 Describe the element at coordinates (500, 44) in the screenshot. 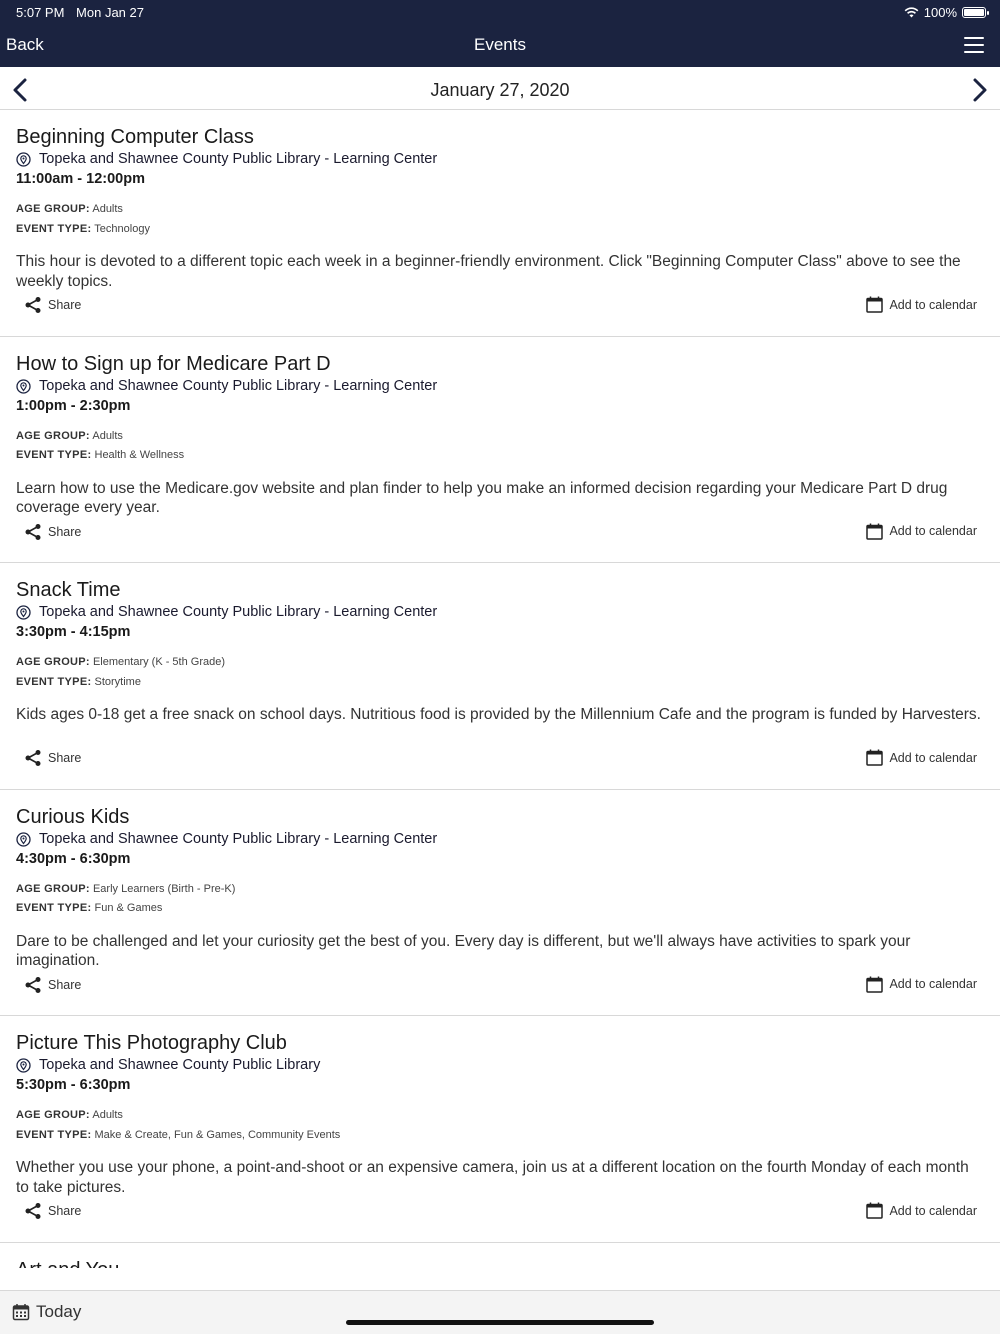

I see `page-title: Events` at that location.